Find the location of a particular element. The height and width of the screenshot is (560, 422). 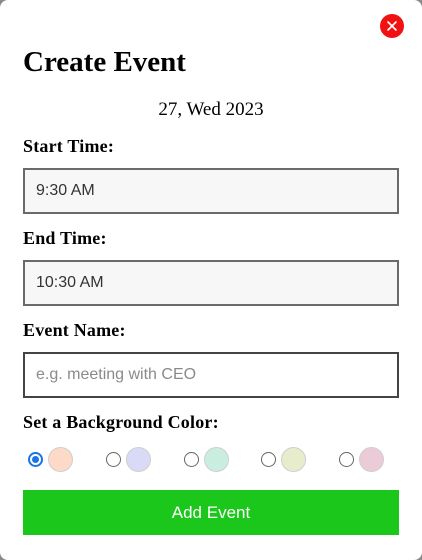

close-x-icon is located at coordinates (392, 26).